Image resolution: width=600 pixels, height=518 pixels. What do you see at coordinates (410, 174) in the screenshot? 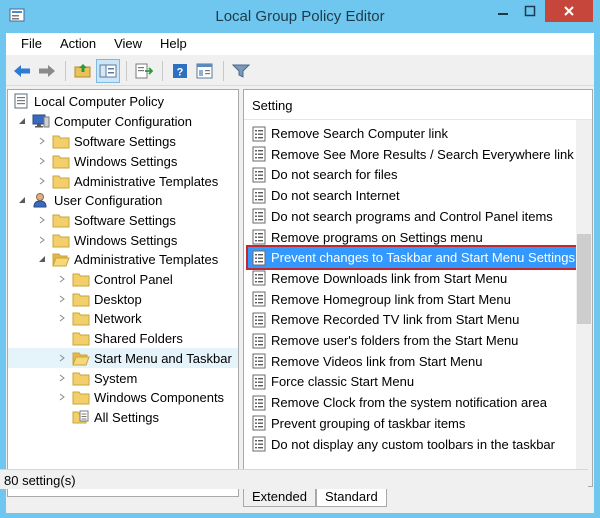
I see `setting-row: Do not search for files` at bounding box center [410, 174].